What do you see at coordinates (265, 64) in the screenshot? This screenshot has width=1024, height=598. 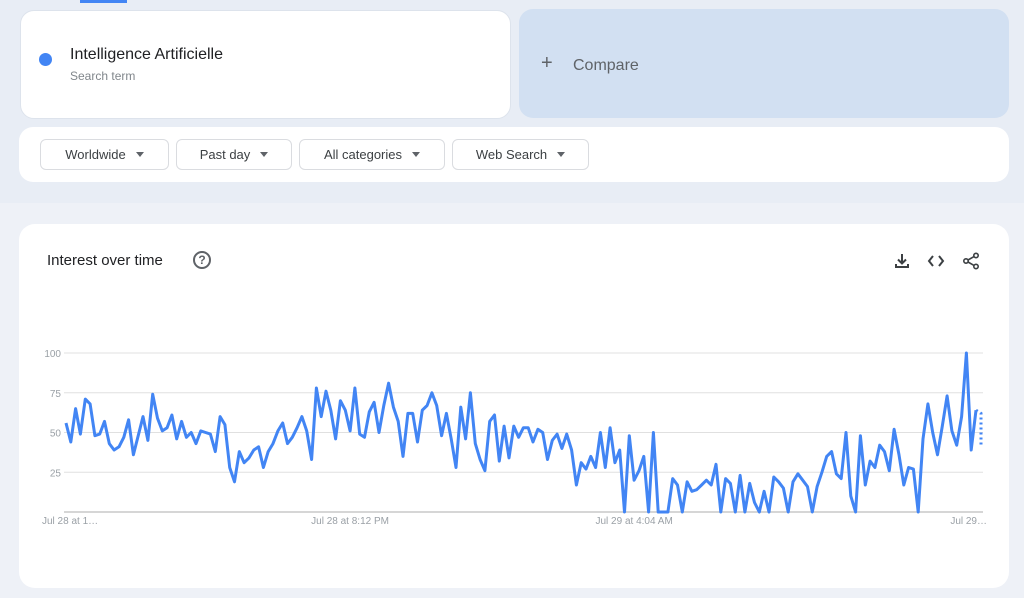 I see `search-term-card` at bounding box center [265, 64].